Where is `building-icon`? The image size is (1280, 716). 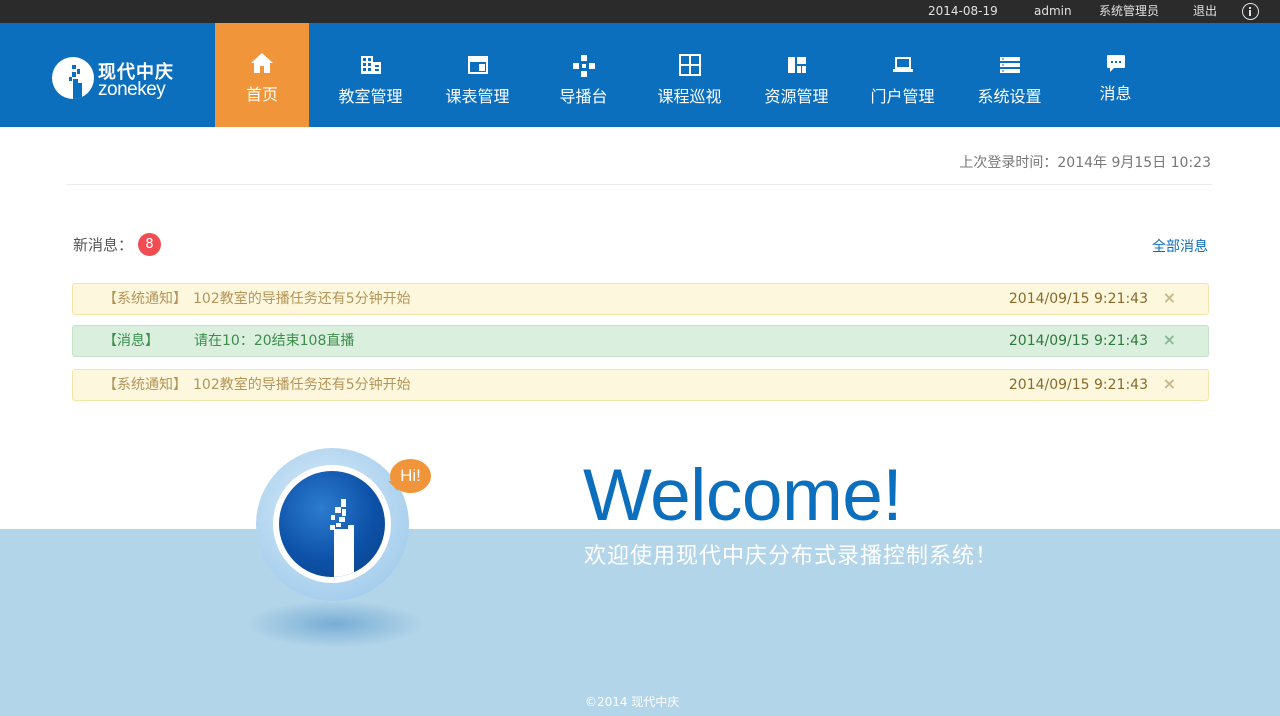 building-icon is located at coordinates (370, 65).